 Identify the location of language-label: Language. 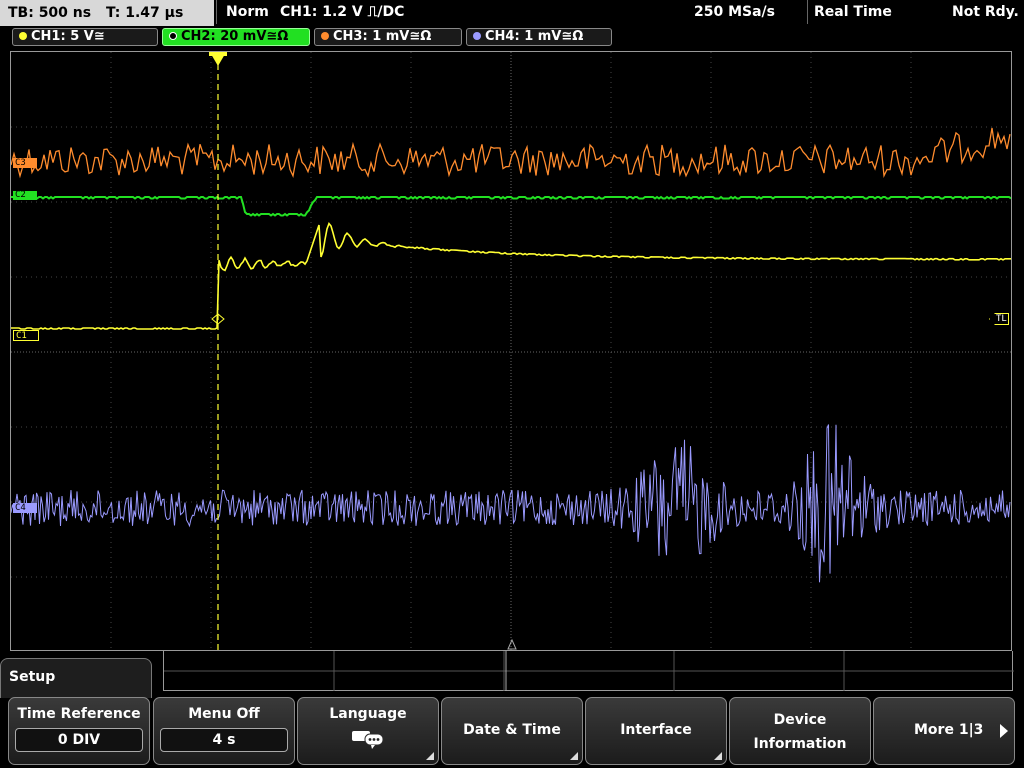
(368, 714).